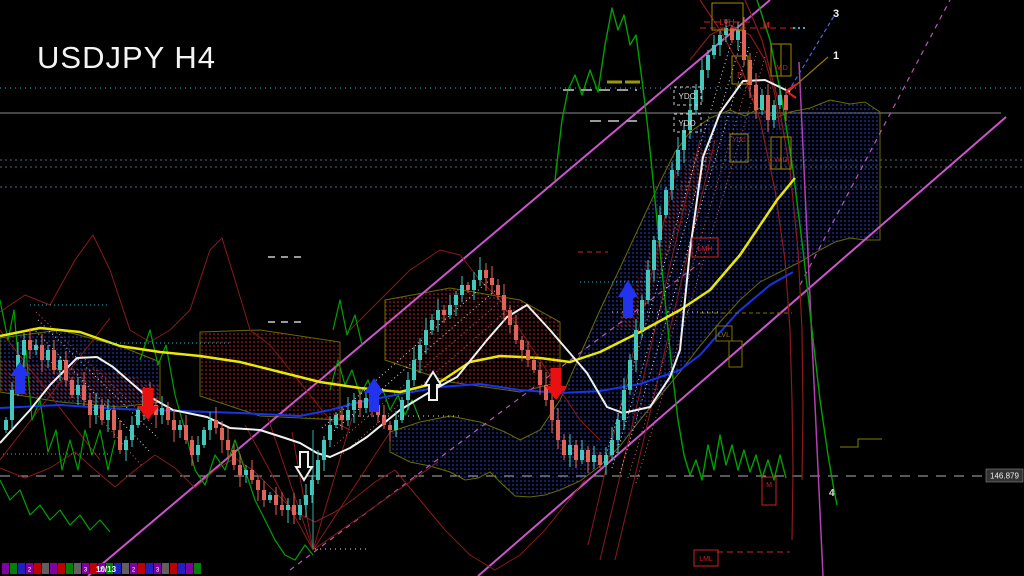 Image resolution: width=1024 pixels, height=576 pixels. What do you see at coordinates (769, 485) in the screenshot?
I see `label-m-low-text: M` at bounding box center [769, 485].